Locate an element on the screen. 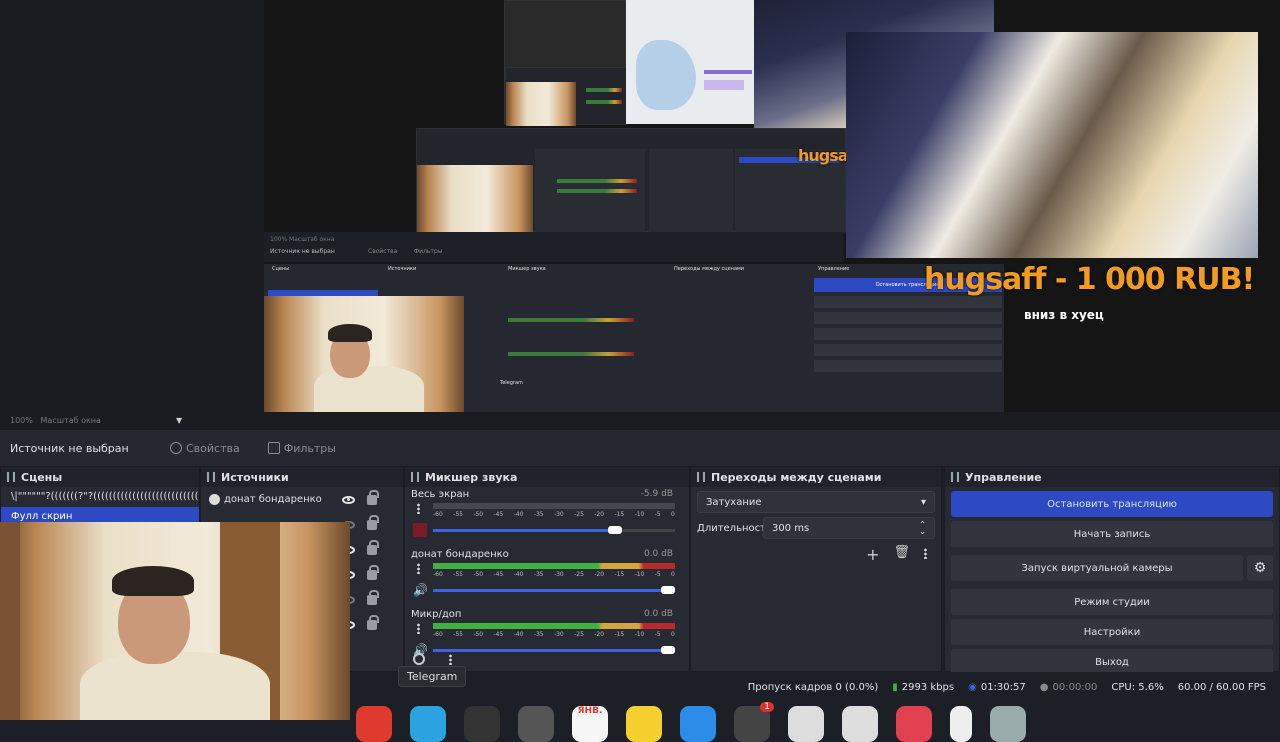  start-record-button: Начать запись is located at coordinates (1112, 534).